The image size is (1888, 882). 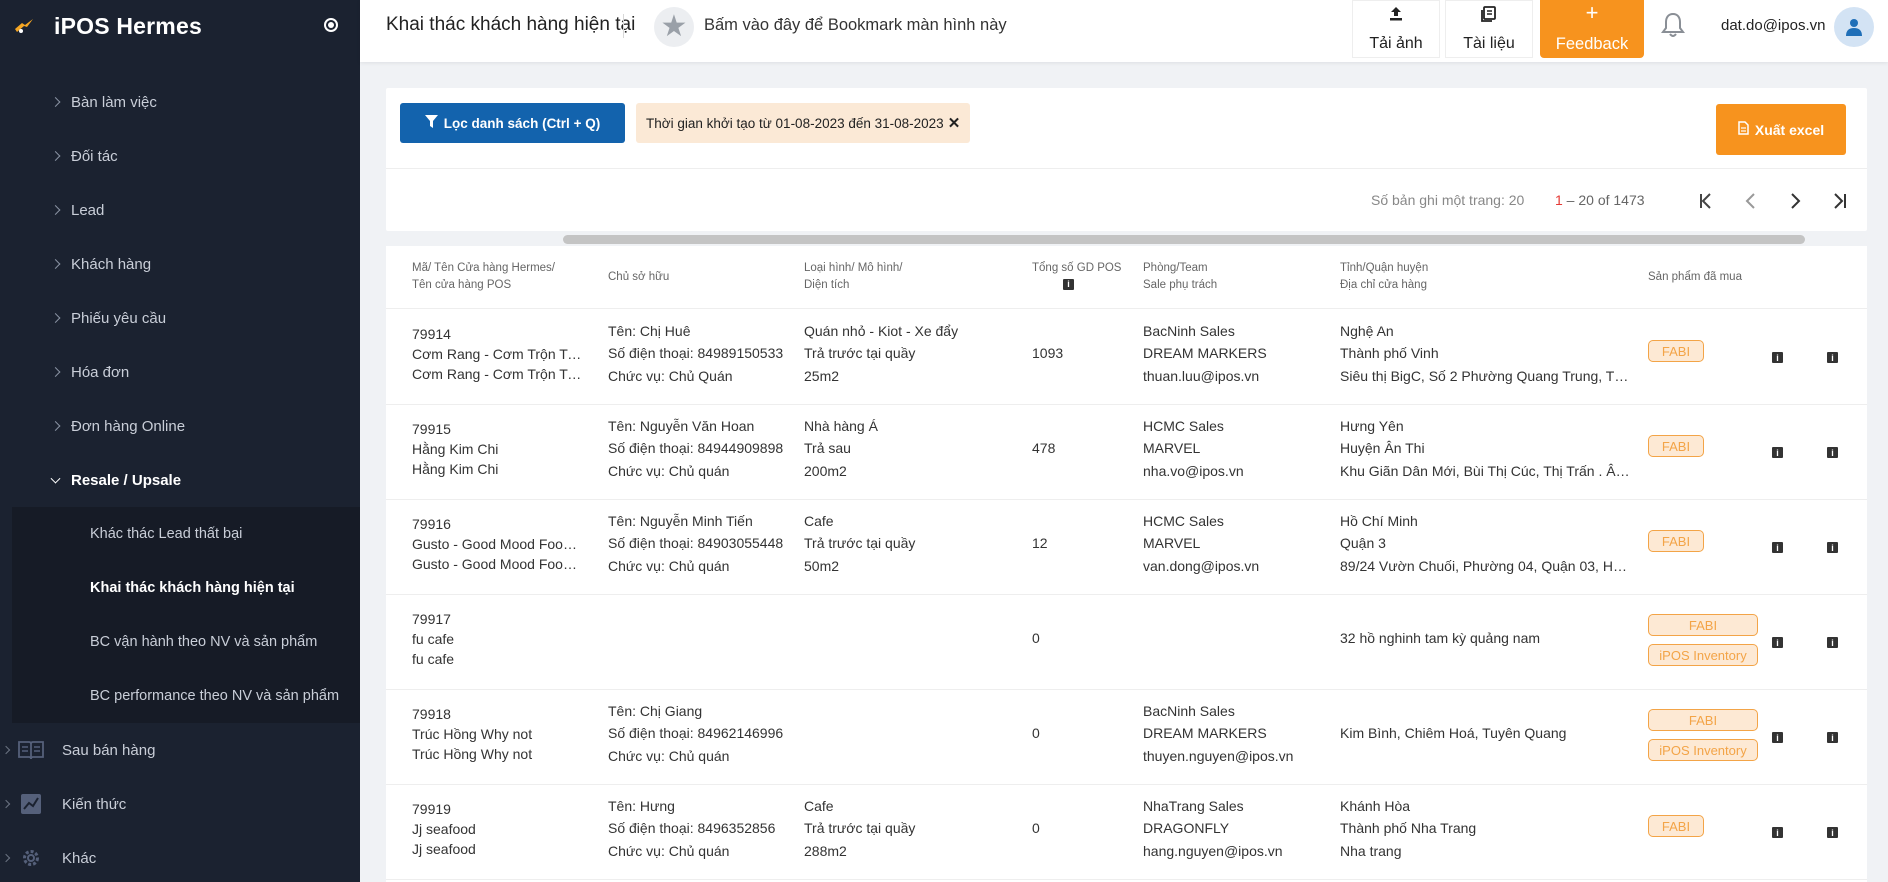 What do you see at coordinates (855, 25) in the screenshot?
I see `bookmark-link: Bấm vào đây để Bookmark màn hình này` at bounding box center [855, 25].